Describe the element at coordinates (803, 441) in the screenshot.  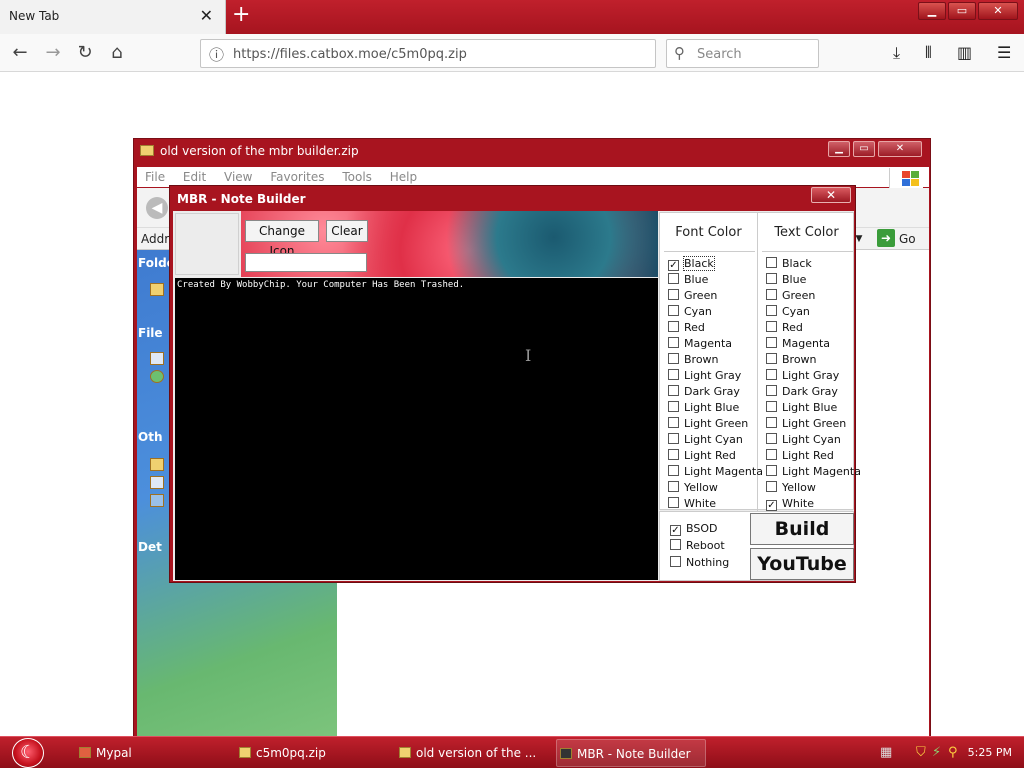
I see `text-color-option: Light Cyan` at that location.